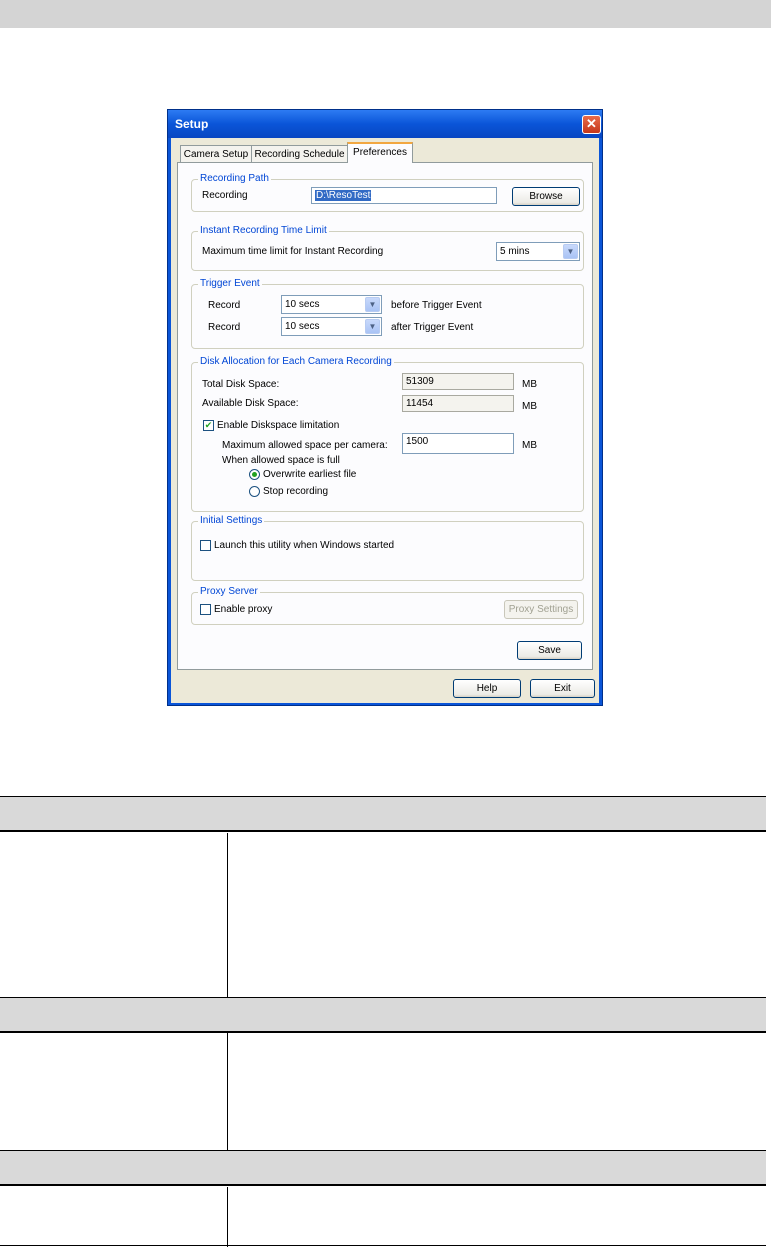 The width and height of the screenshot is (771, 1247). I want to click on page-header-bar, so click(385, 14).